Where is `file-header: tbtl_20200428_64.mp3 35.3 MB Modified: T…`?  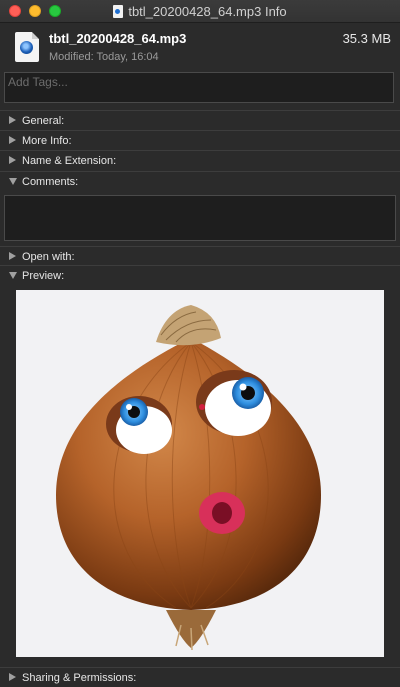 file-header: tbtl_20200428_64.mp3 35.3 MB Modified: T… is located at coordinates (200, 45).